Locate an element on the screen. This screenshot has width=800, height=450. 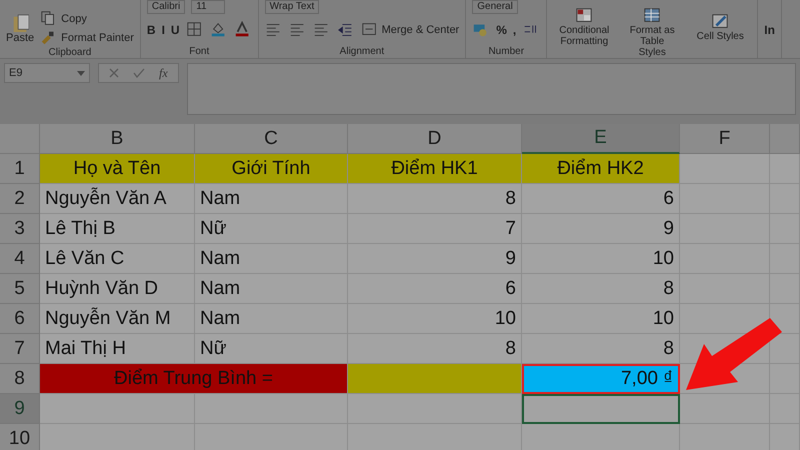
ribbon-button: Cell Styles is located at coordinates (720, 27).